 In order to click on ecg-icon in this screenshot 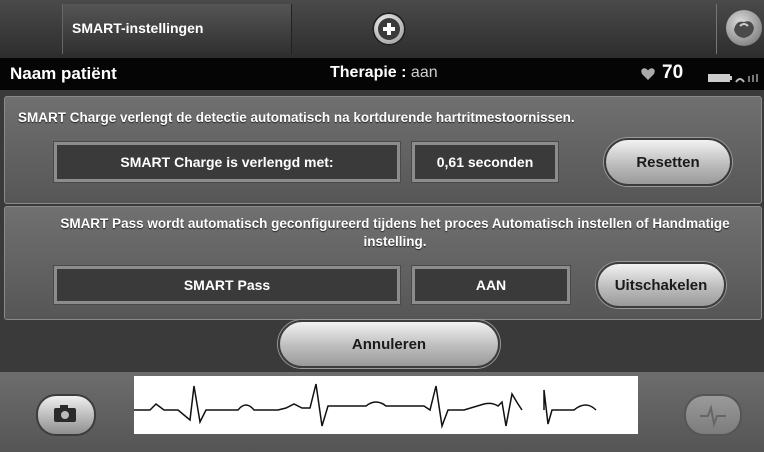, I will do `click(713, 416)`.